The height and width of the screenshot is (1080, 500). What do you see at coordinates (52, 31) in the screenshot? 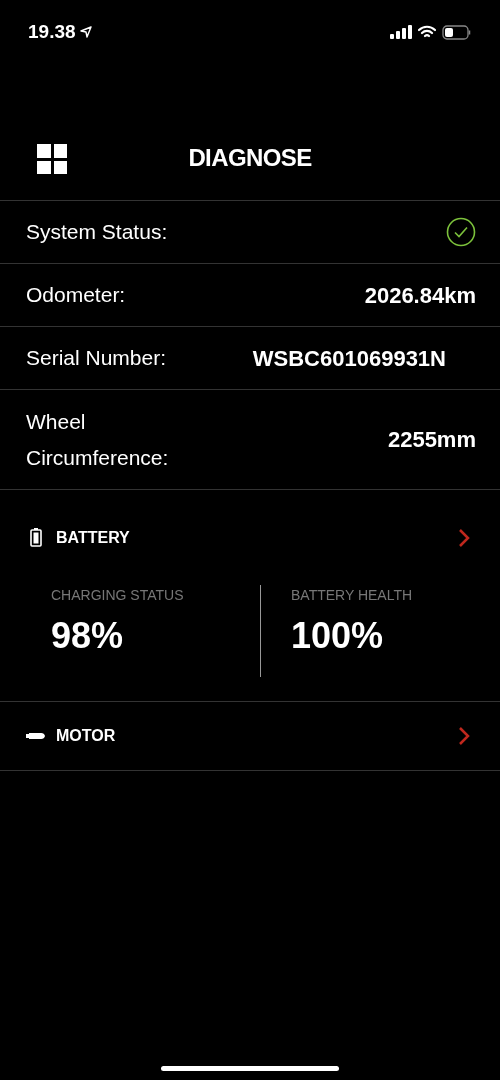
I see `status-time: 19.38` at bounding box center [52, 31].